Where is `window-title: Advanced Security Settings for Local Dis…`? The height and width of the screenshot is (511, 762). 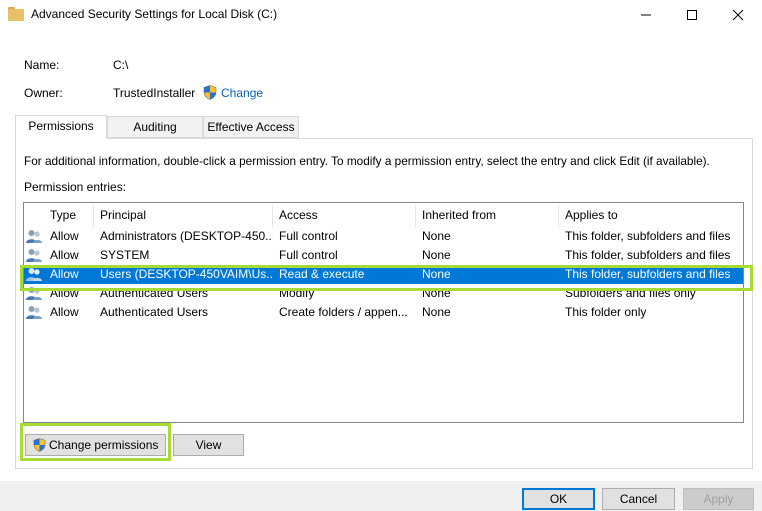
window-title: Advanced Security Settings for Local Dis… is located at coordinates (154, 14).